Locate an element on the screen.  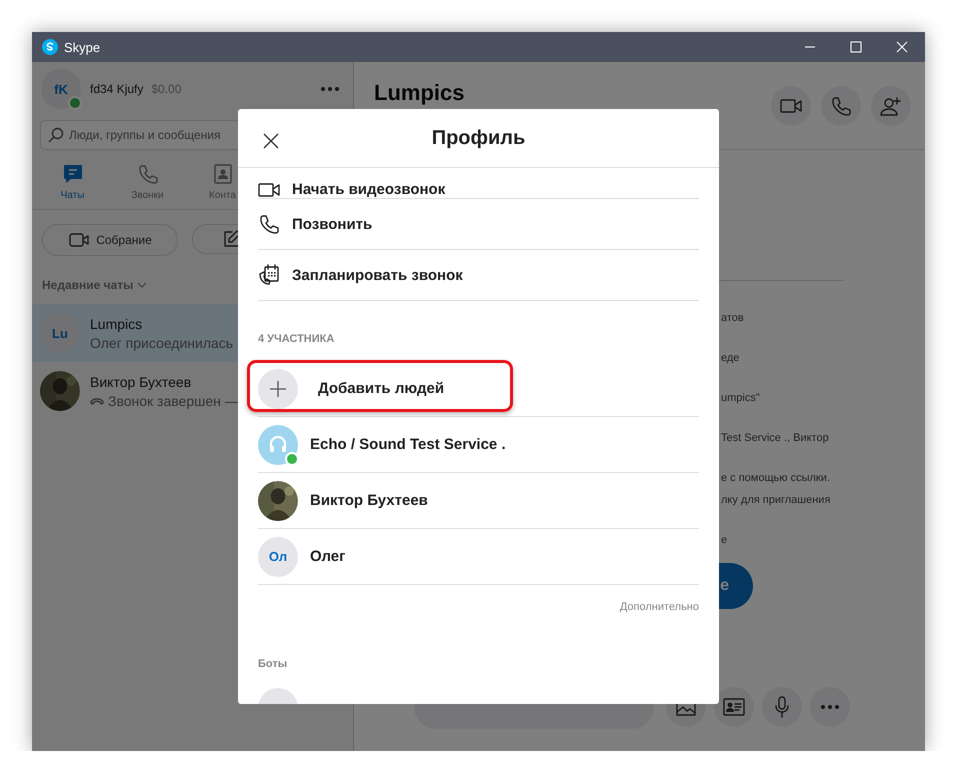
more-link: Дополнительно is located at coordinates (659, 607).